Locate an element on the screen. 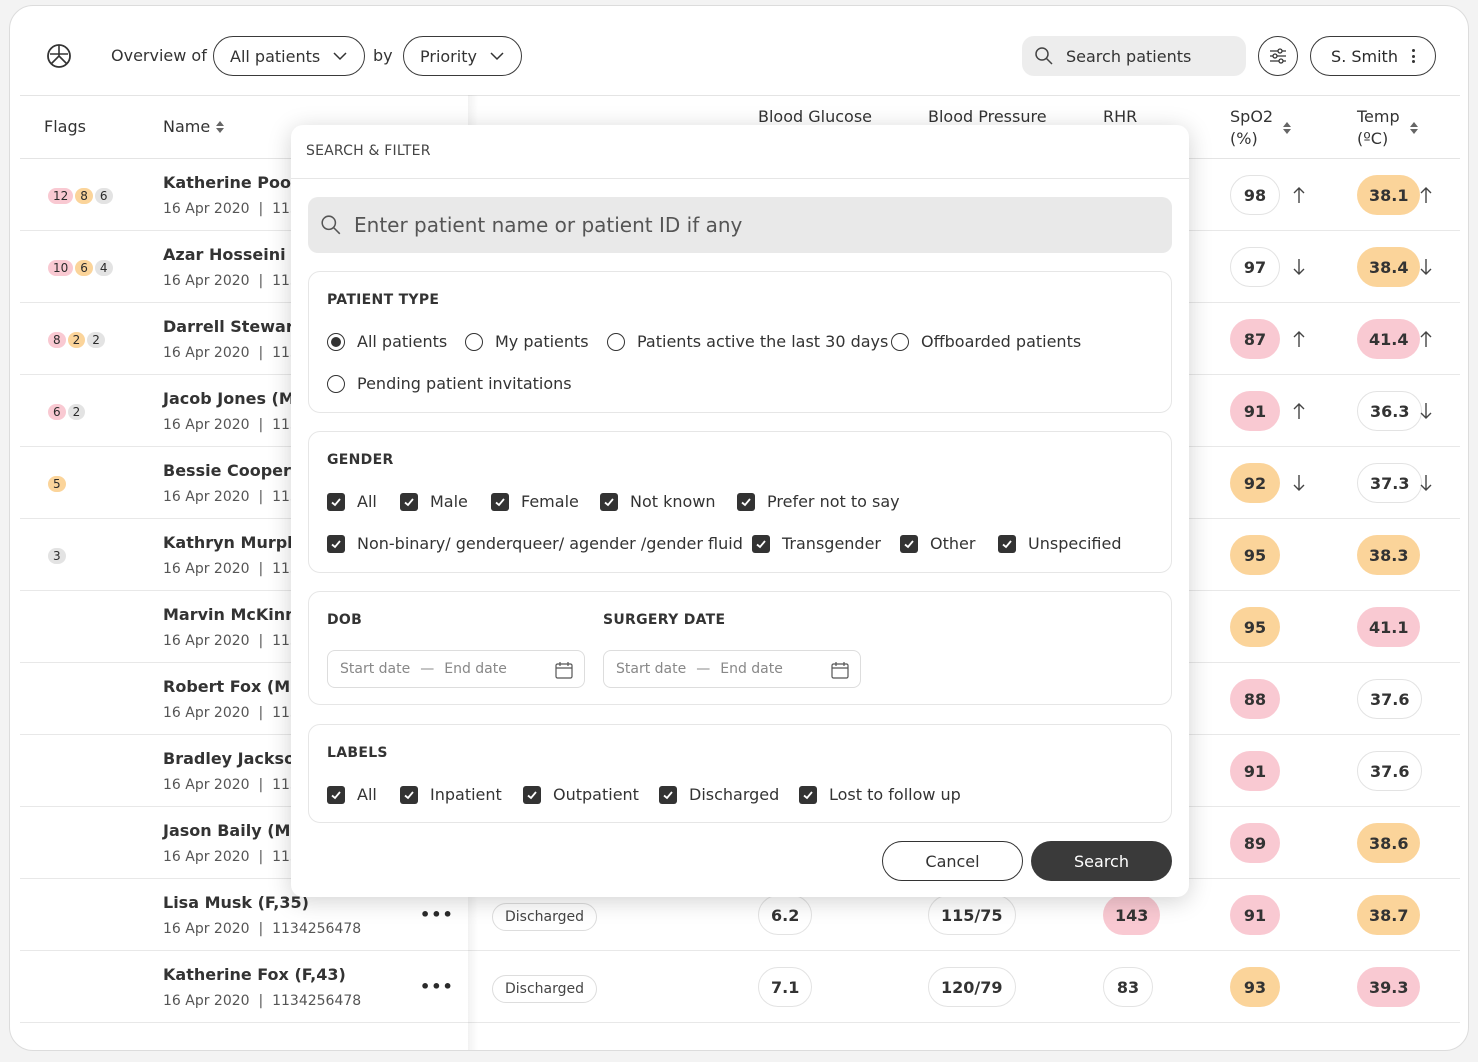  col-spo2-unit: (%) is located at coordinates (1244, 138).